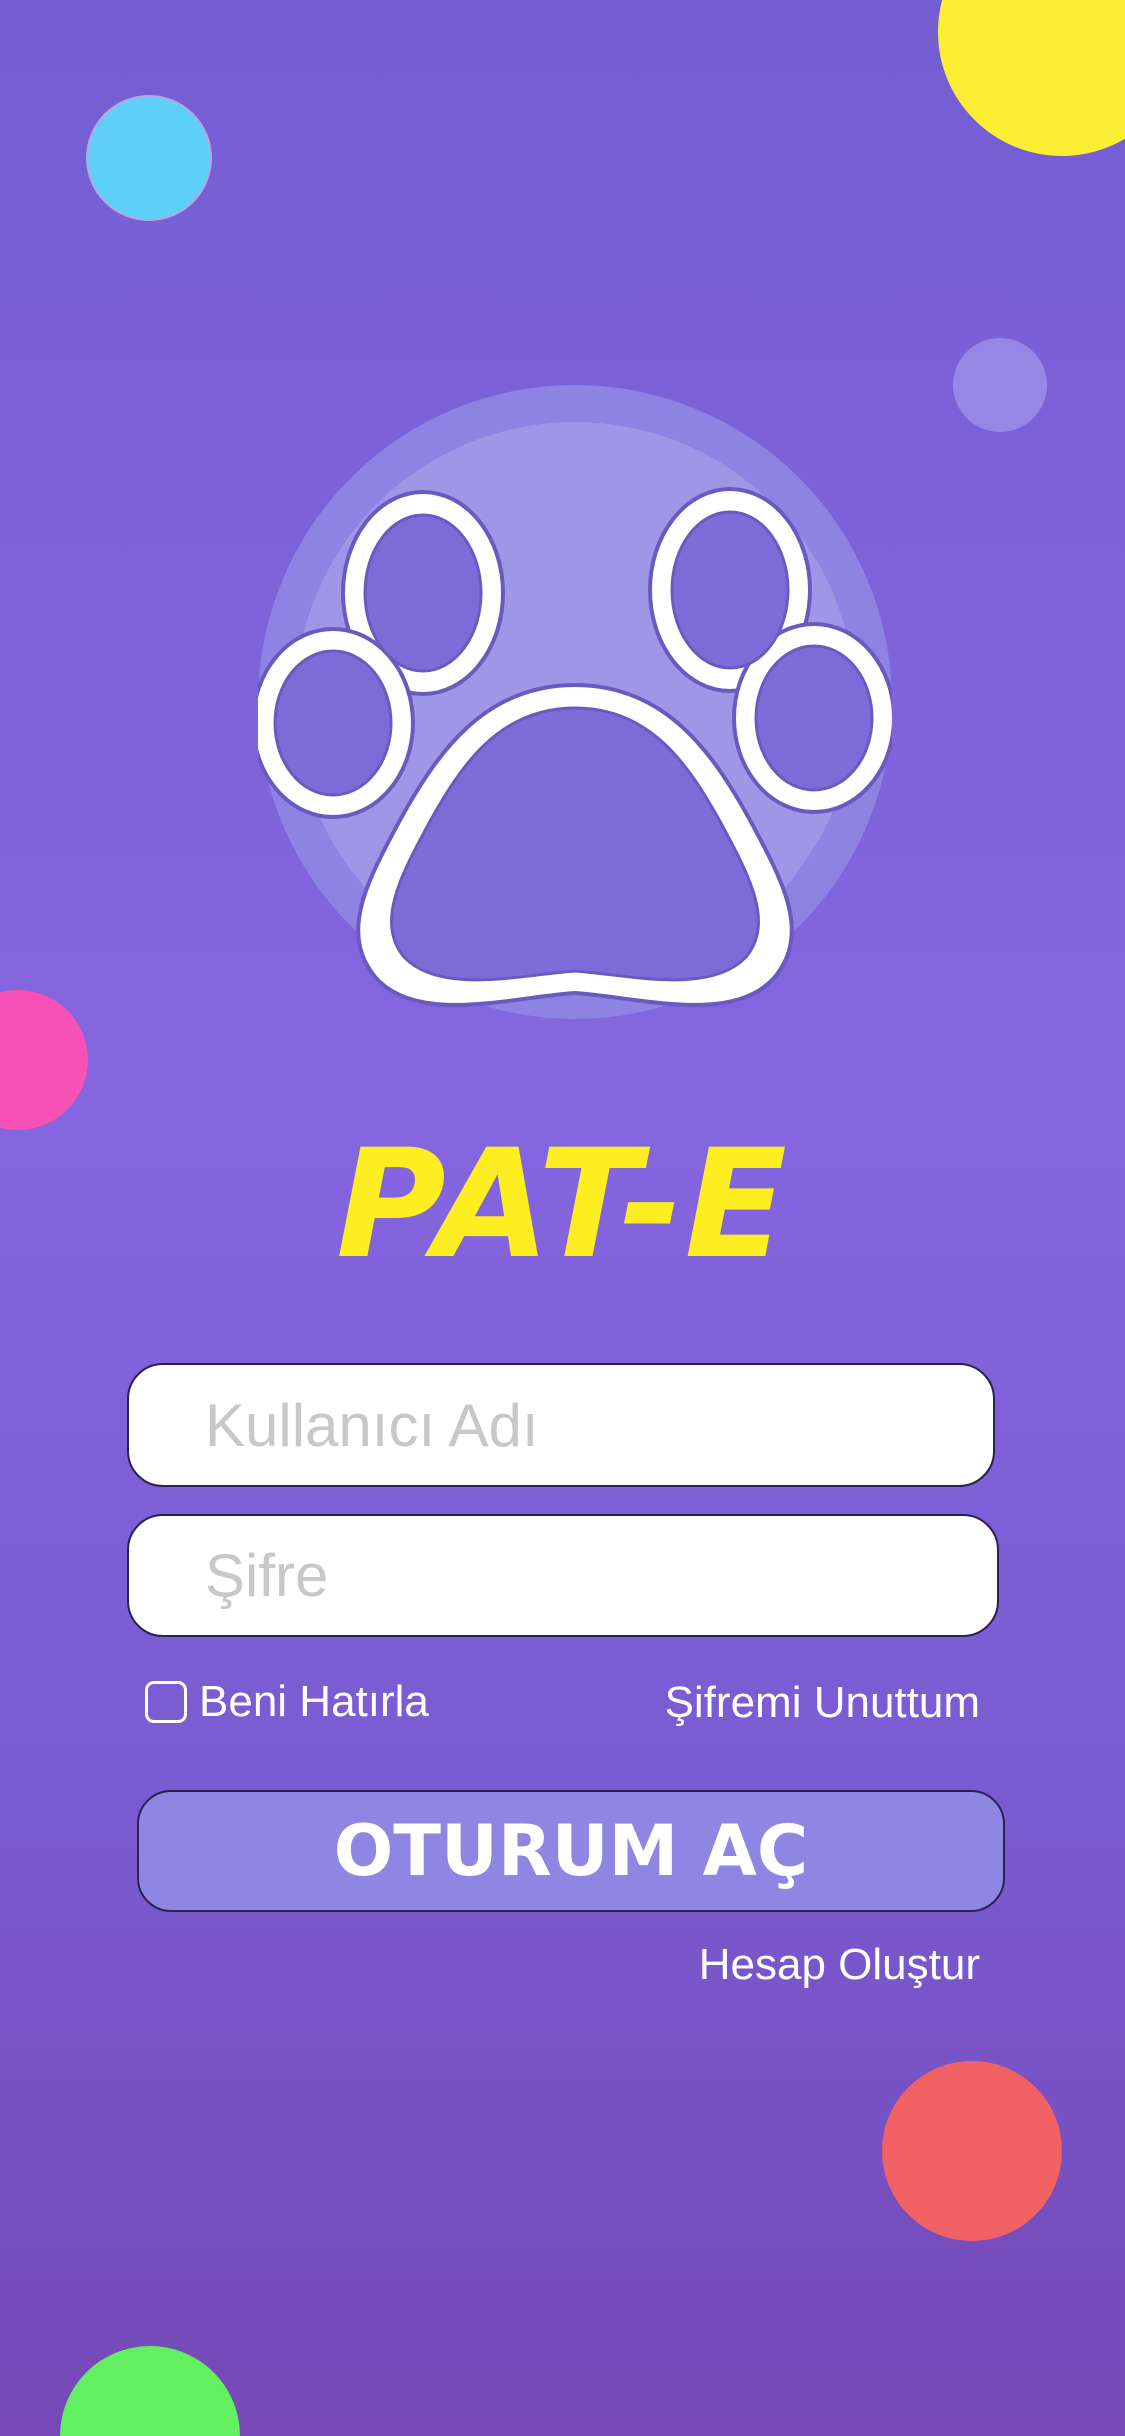 This screenshot has width=1125, height=2436. I want to click on decor-circle-pink, so click(44, 1060).